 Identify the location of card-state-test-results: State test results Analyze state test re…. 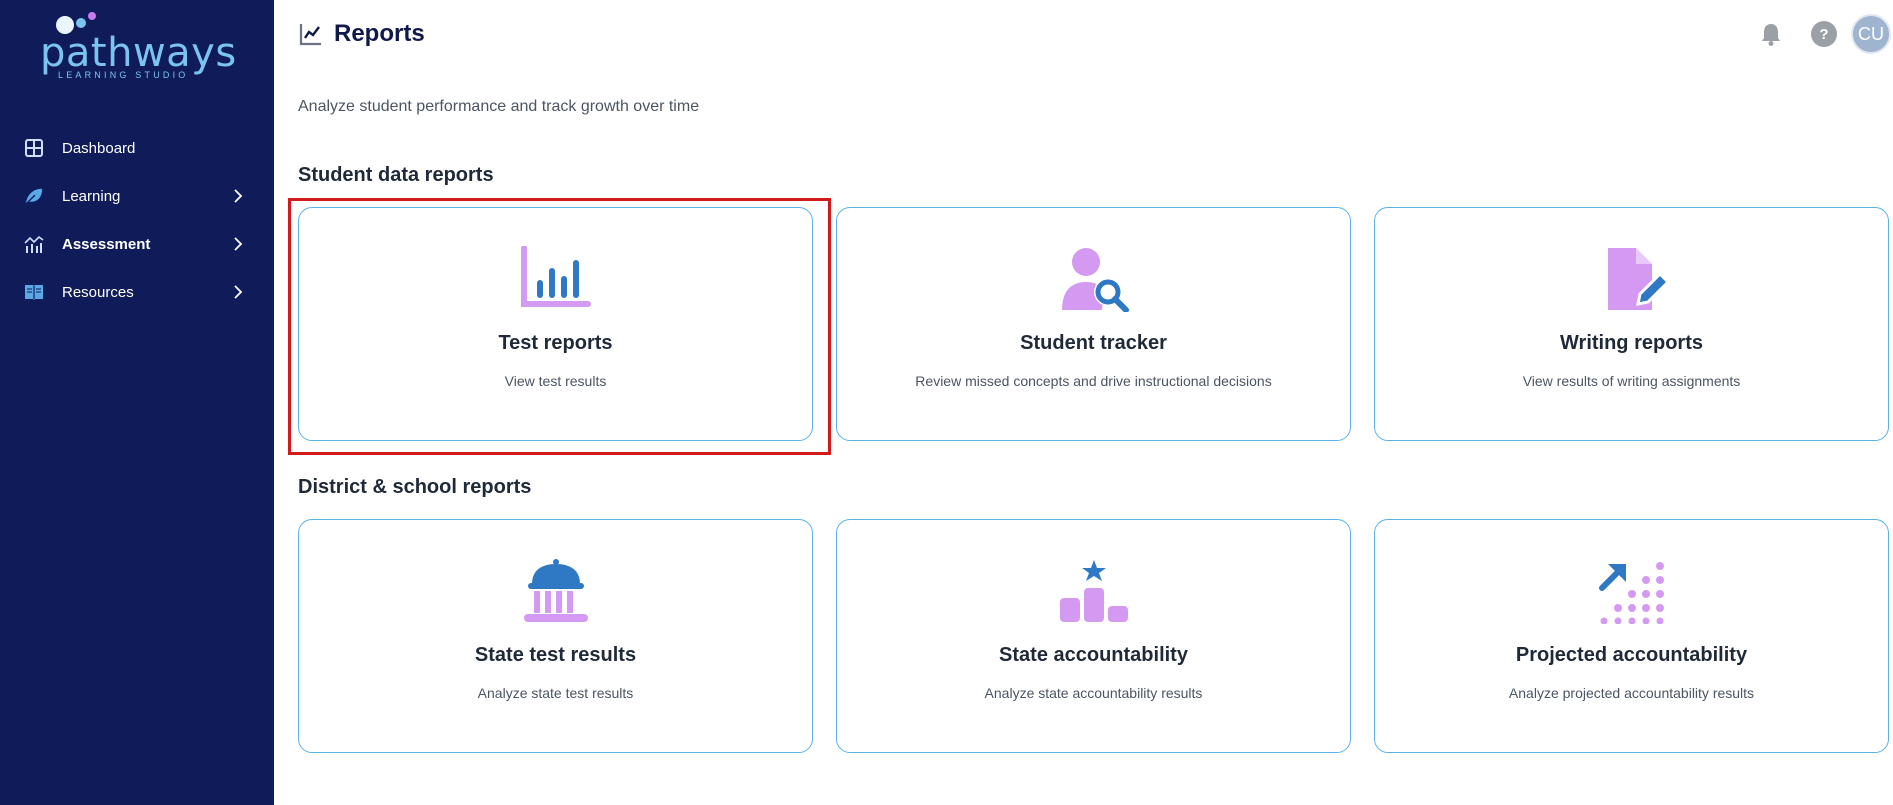
(555, 636).